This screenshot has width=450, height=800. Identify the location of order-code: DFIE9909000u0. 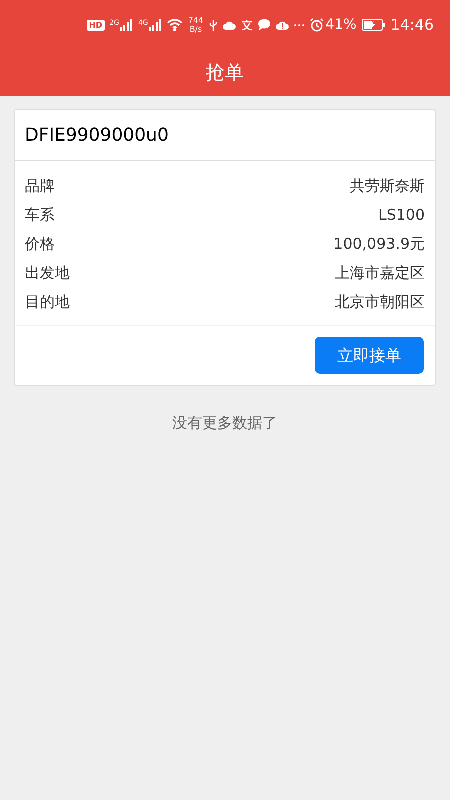
(97, 136).